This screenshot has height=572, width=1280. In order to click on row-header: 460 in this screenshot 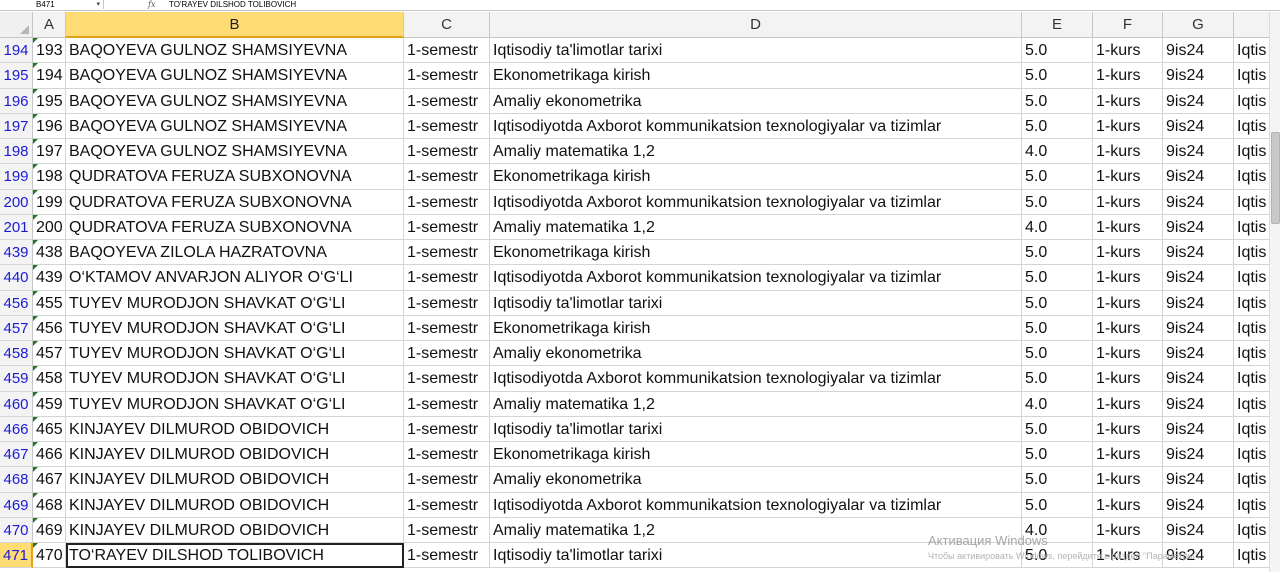, I will do `click(19, 404)`.